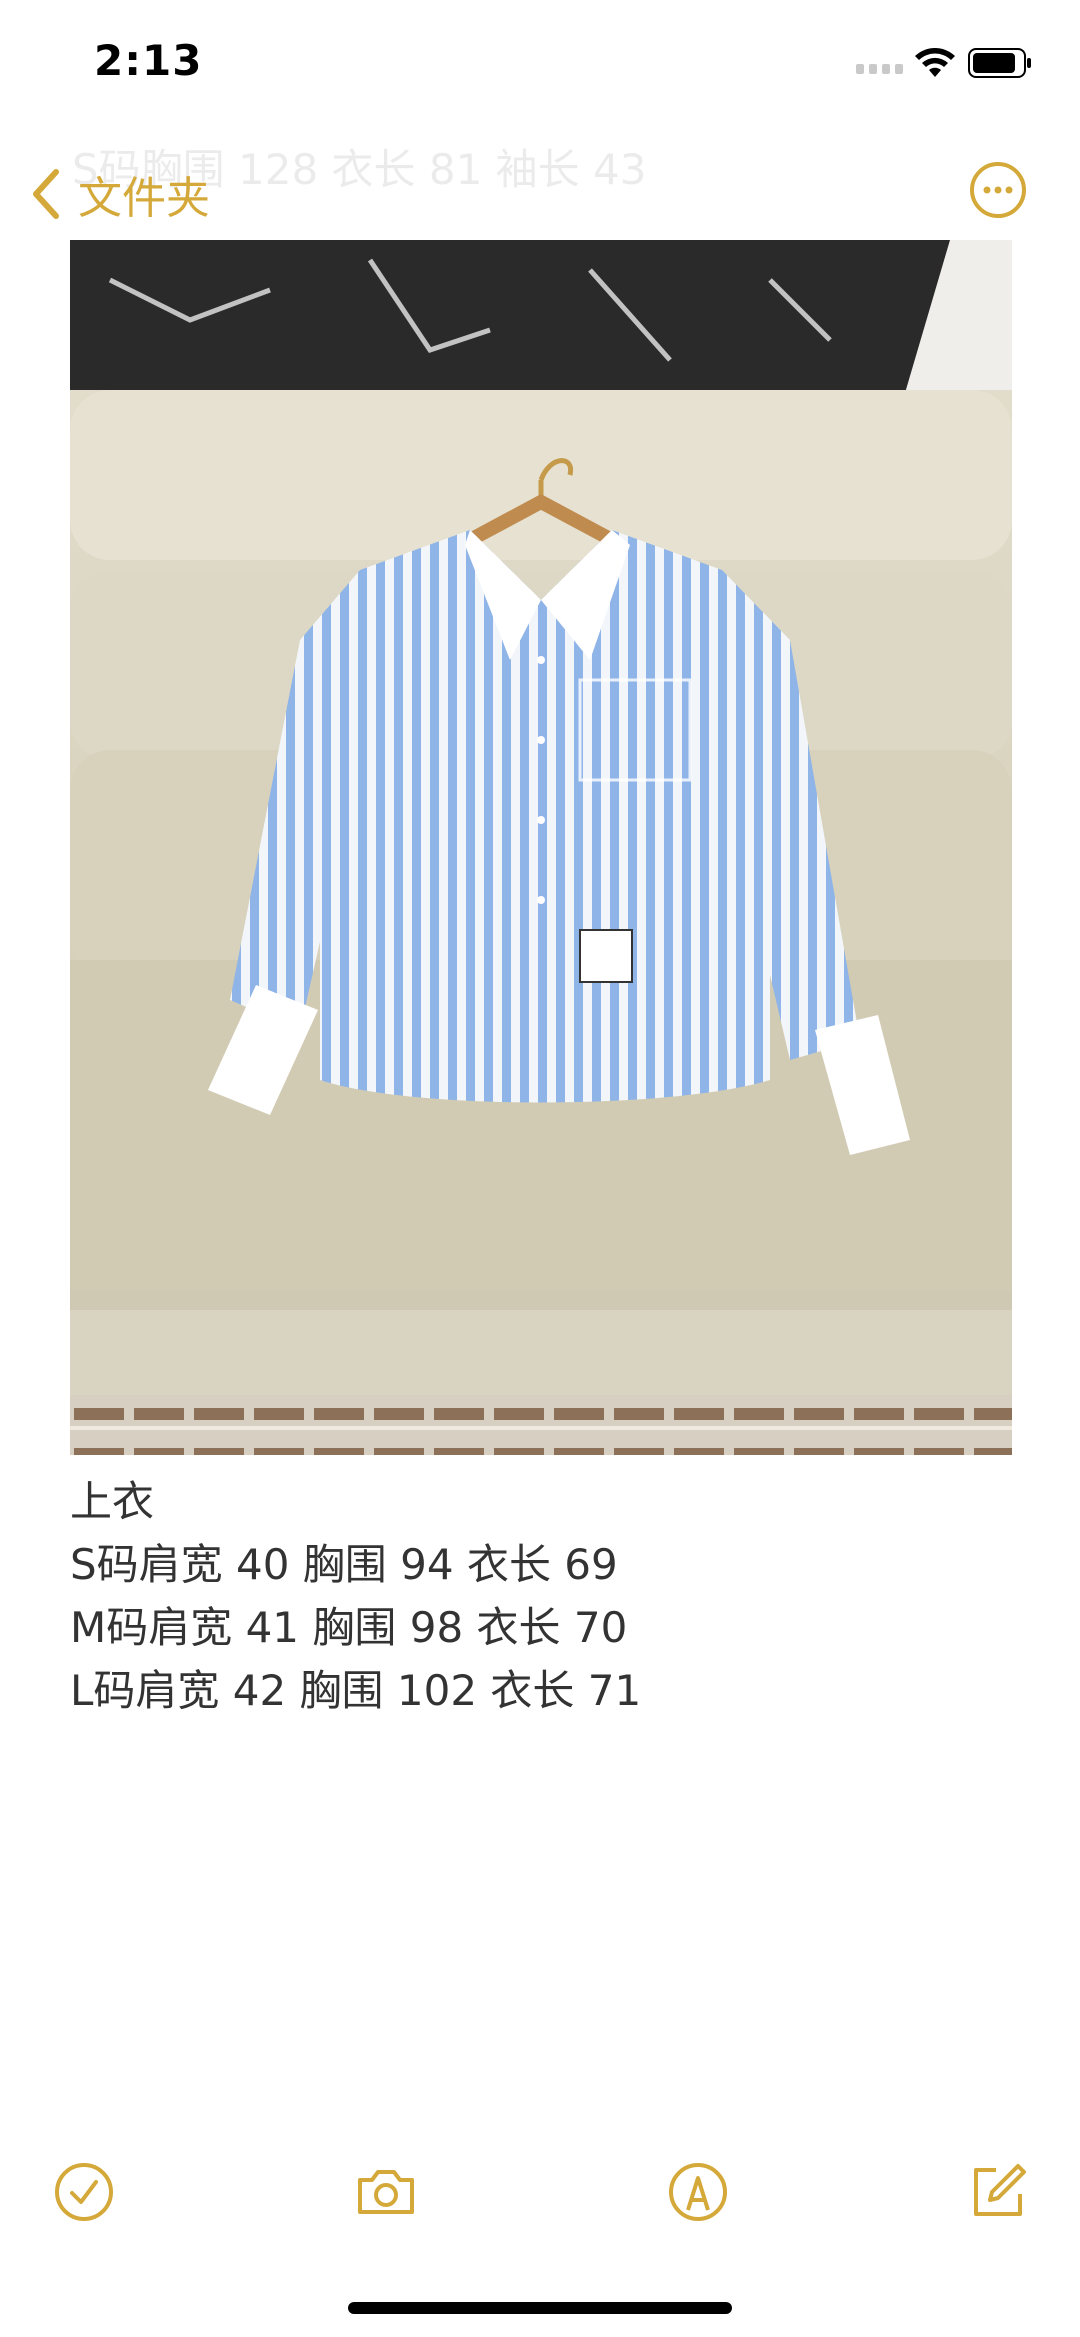 The height and width of the screenshot is (2337, 1080). I want to click on checklist-icon, so click(84, 2192).